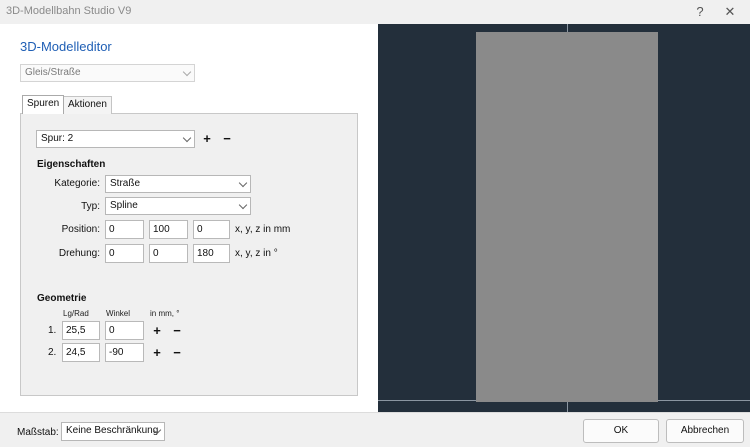 The height and width of the screenshot is (447, 750). Describe the element at coordinates (52, 352) in the screenshot. I see `geometry-row-index: 2.` at that location.